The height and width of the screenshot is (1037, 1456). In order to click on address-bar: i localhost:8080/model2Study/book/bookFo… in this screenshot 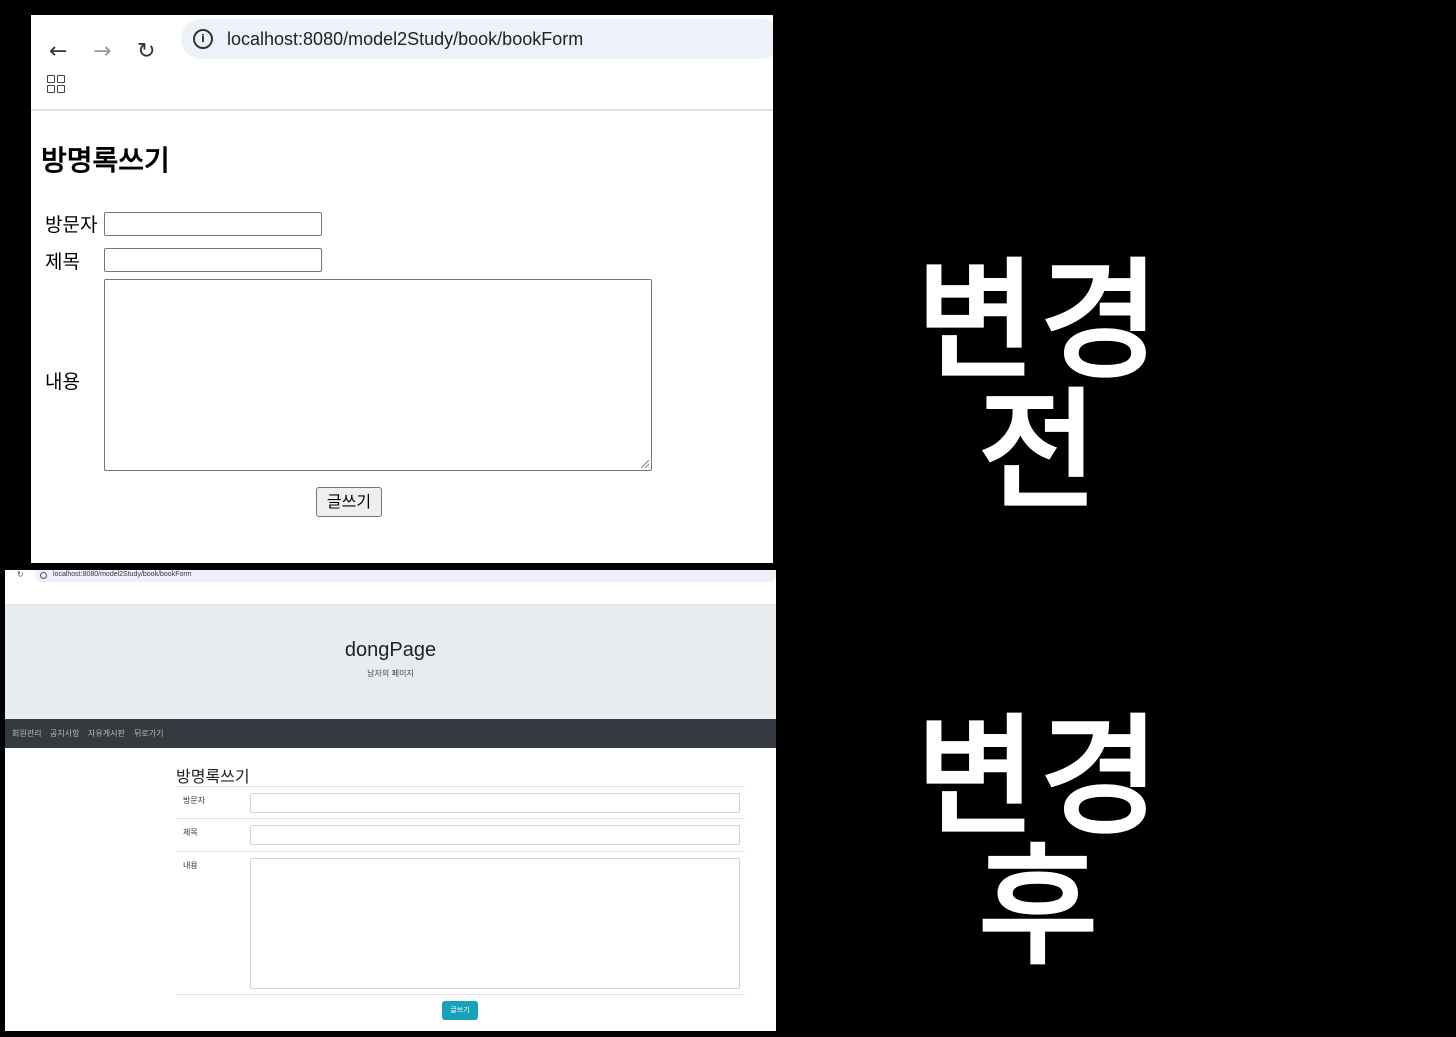, I will do `click(477, 39)`.